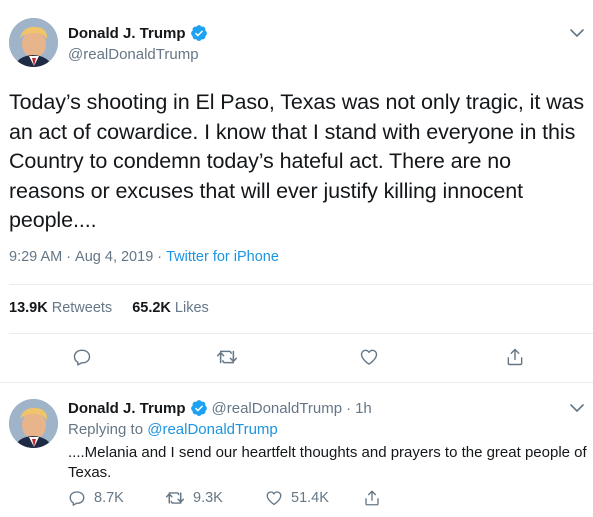 This screenshot has height=517, width=593. I want to click on reply-author-row: Donald J. Trump @realDonaldTrump · 1h, so click(220, 408).